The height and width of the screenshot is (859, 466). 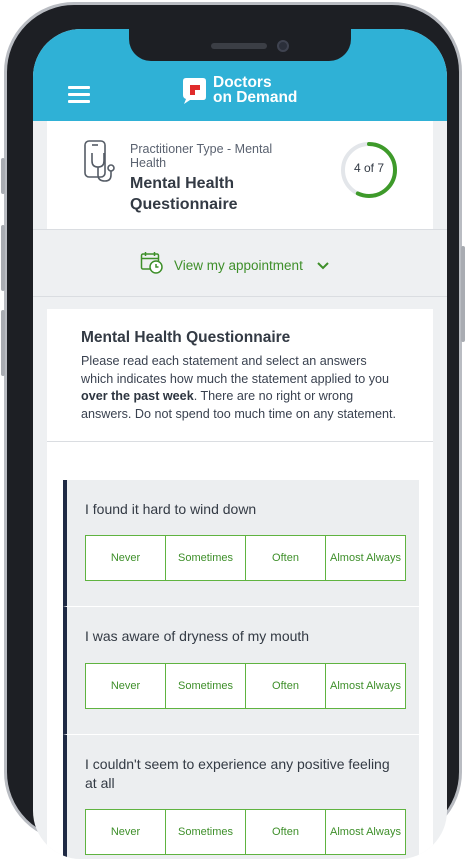 What do you see at coordinates (152, 265) in the screenshot?
I see `calendar-clock-icon` at bounding box center [152, 265].